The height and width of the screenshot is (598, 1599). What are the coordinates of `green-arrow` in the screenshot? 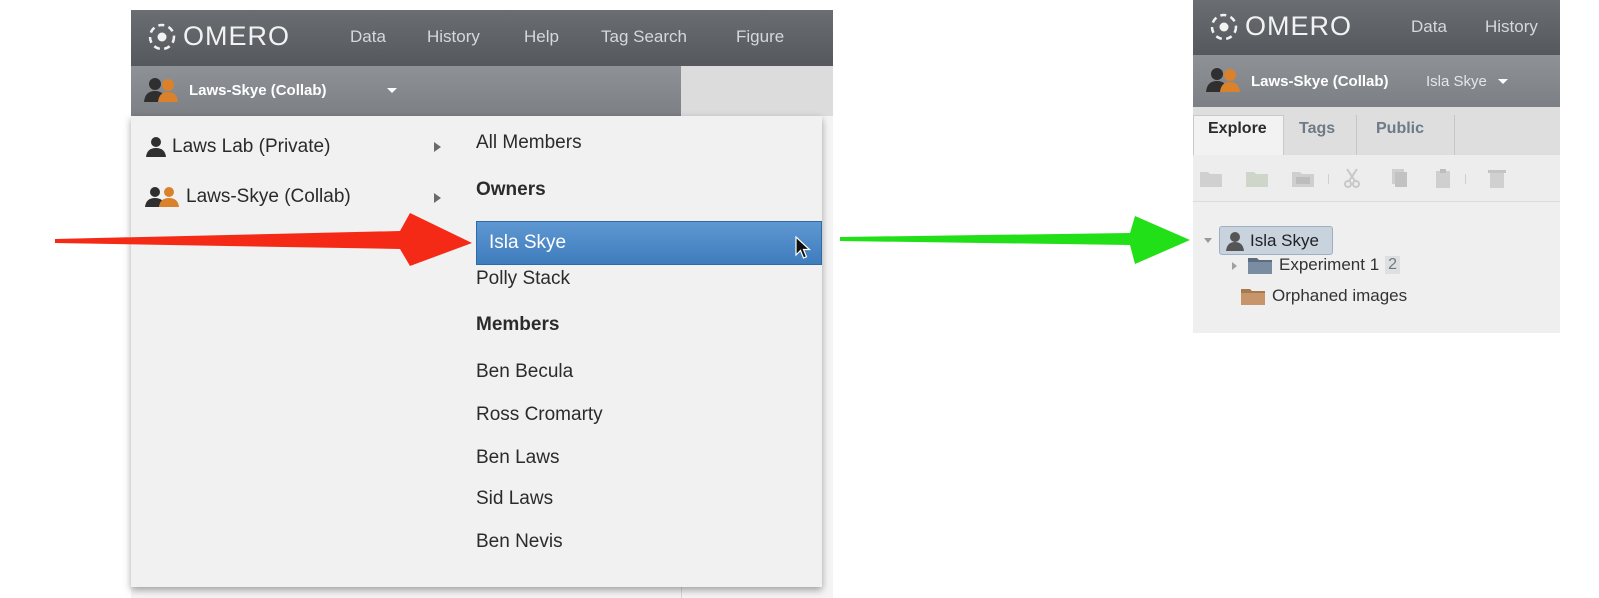 It's located at (1015, 240).